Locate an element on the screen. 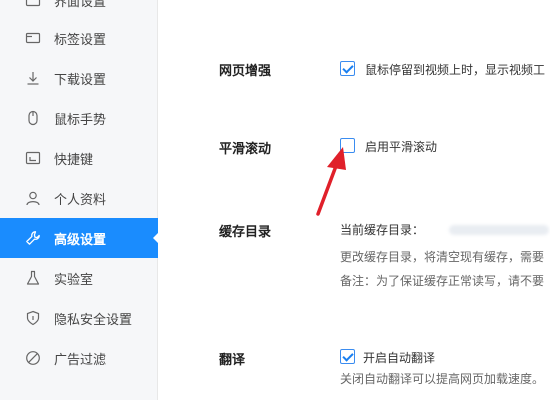 Image resolution: width=550 pixels, height=400 pixels. sidebar-item-interface: 界面设置 is located at coordinates (79, 10).